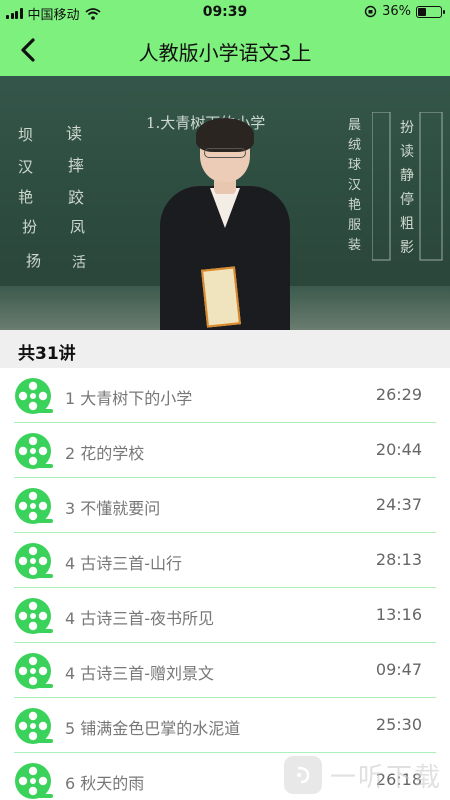  What do you see at coordinates (225, 395) in the screenshot?
I see `lesson-row: 1 大青树下的小学 26:29` at bounding box center [225, 395].